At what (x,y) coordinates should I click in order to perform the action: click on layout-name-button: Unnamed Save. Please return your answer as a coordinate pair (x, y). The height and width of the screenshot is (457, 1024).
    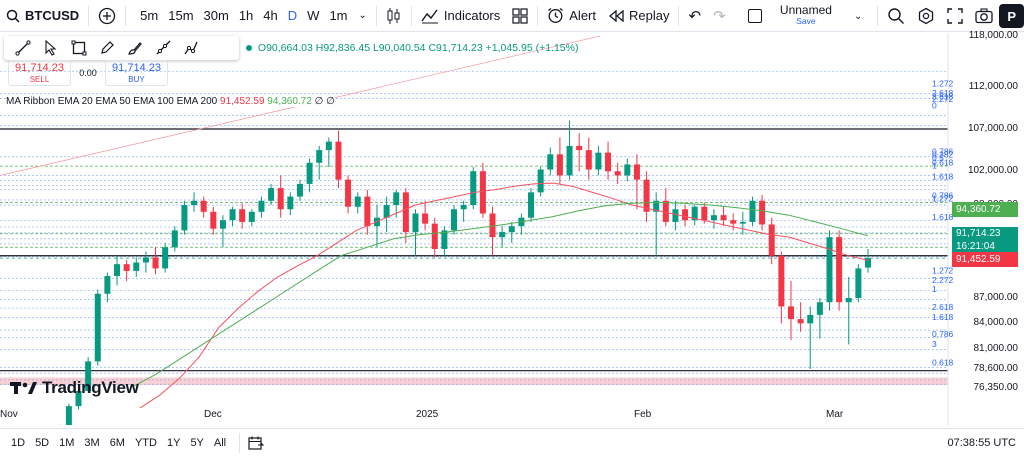
    Looking at the image, I should click on (806, 16).